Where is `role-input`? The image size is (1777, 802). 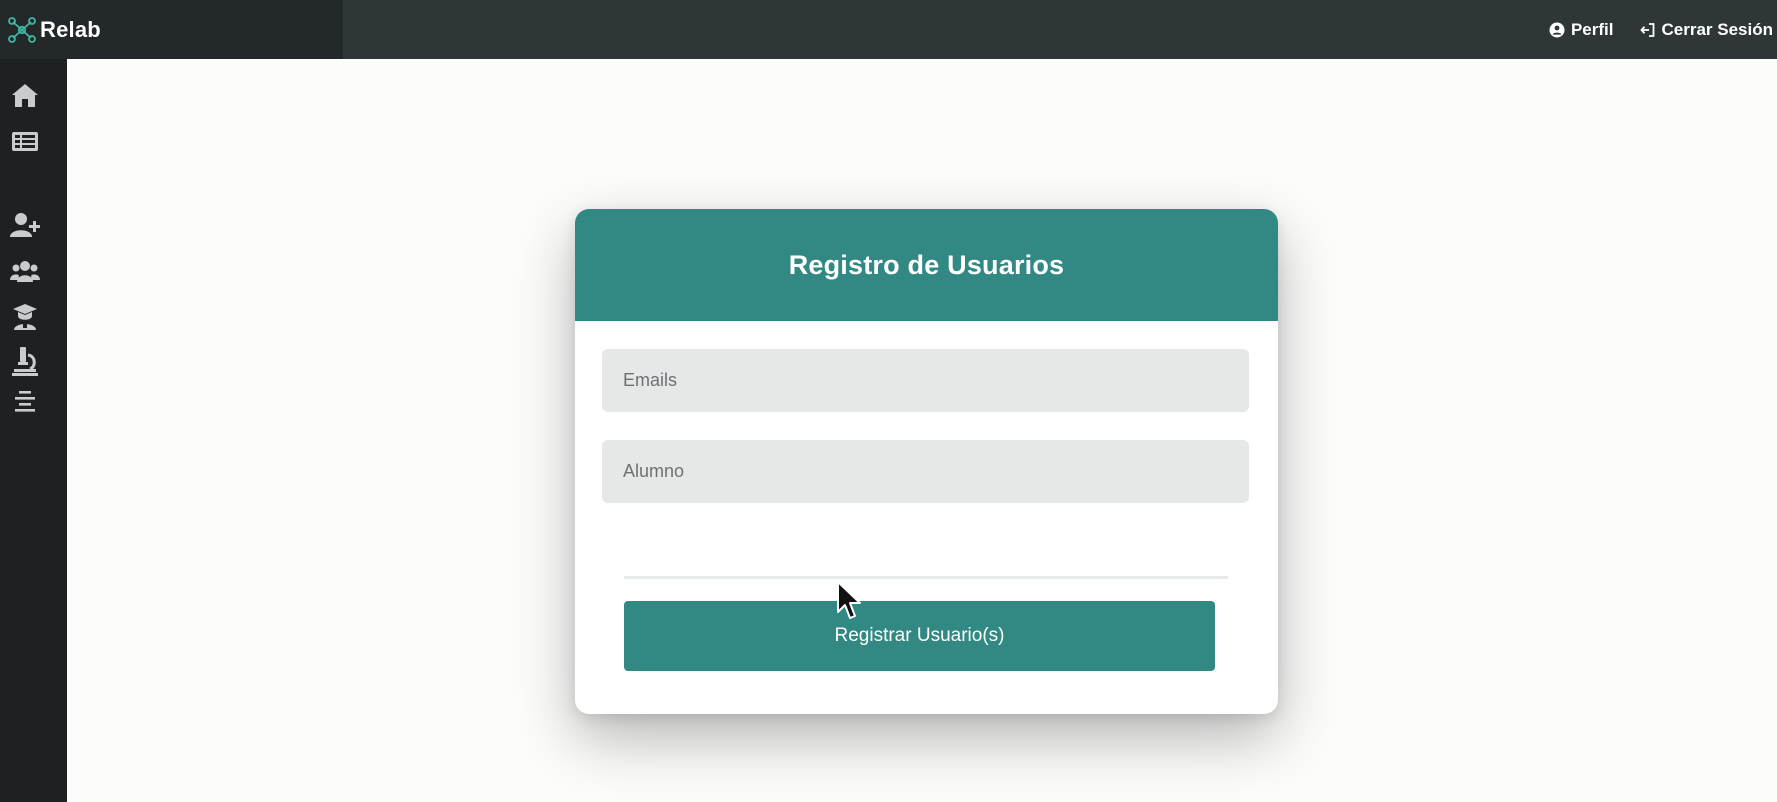
role-input is located at coordinates (925, 471).